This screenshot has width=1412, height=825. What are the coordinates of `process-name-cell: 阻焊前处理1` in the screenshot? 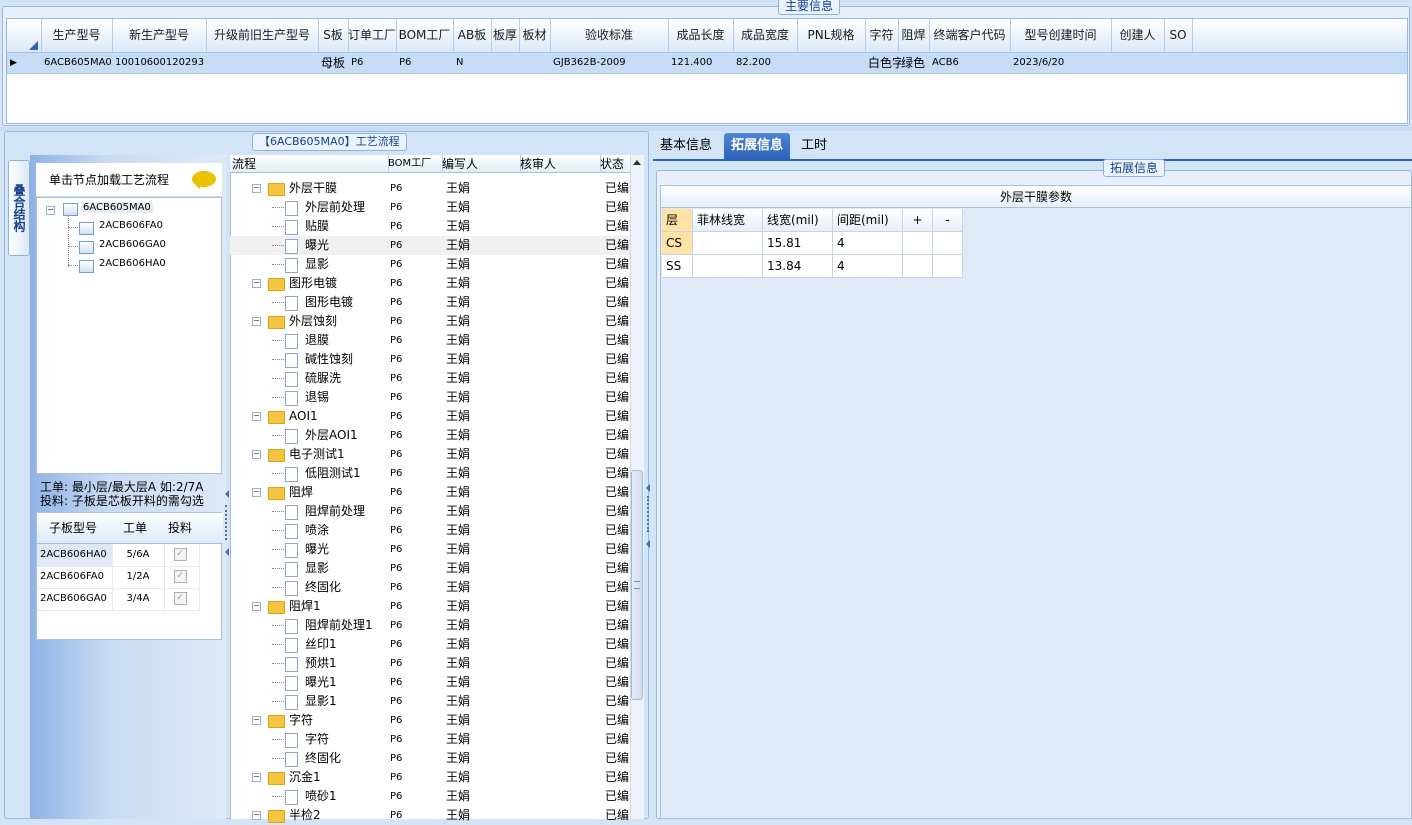 It's located at (308, 625).